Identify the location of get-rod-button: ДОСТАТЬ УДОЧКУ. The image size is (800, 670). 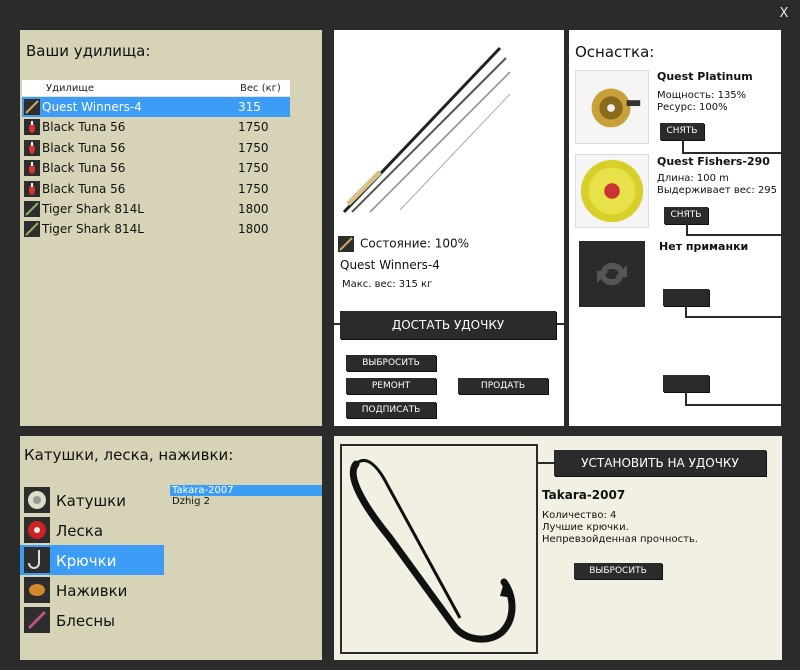
(448, 325).